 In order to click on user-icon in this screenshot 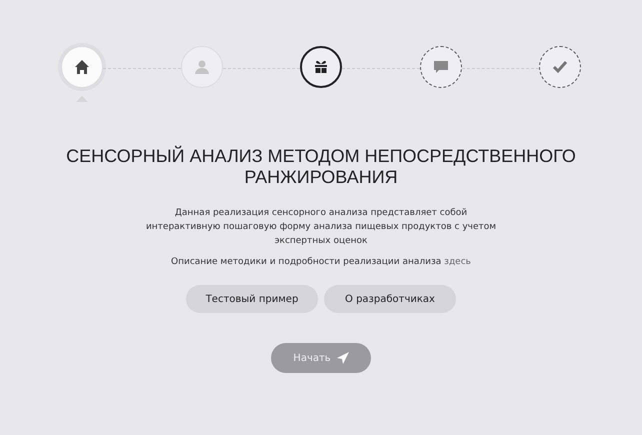, I will do `click(202, 67)`.